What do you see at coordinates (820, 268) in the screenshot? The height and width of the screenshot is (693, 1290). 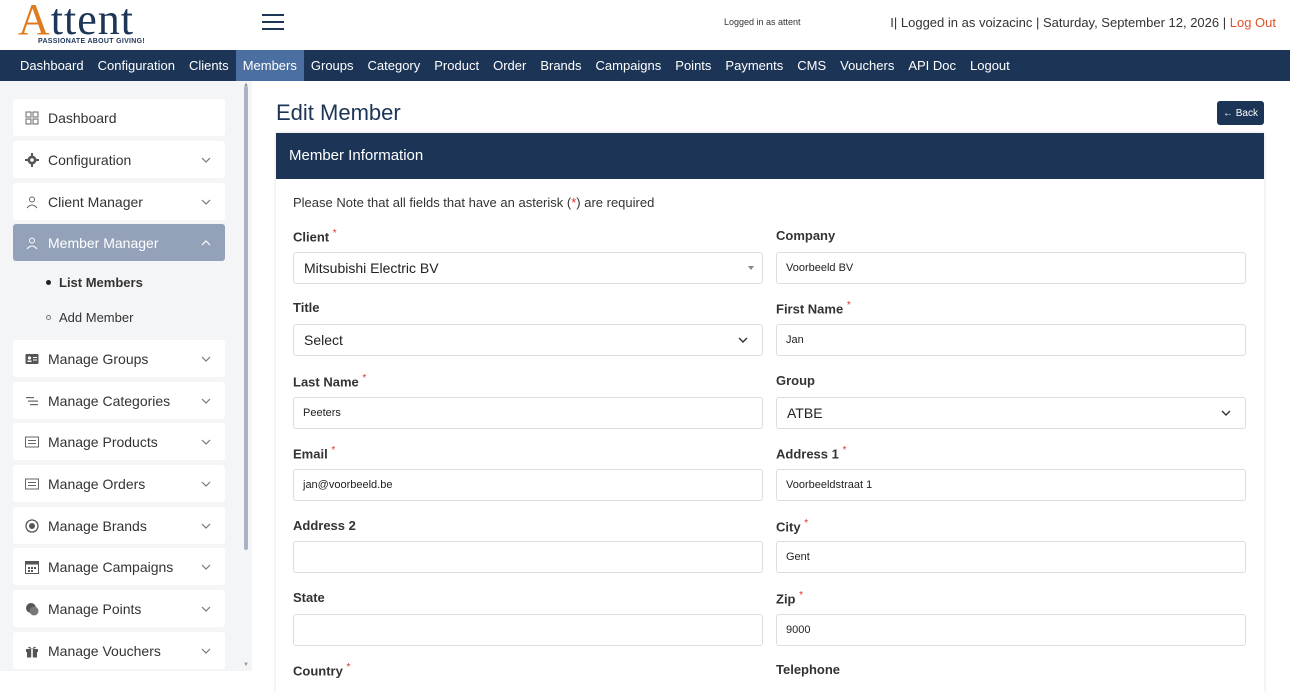 I see `company-value: Voorbeeld BV` at bounding box center [820, 268].